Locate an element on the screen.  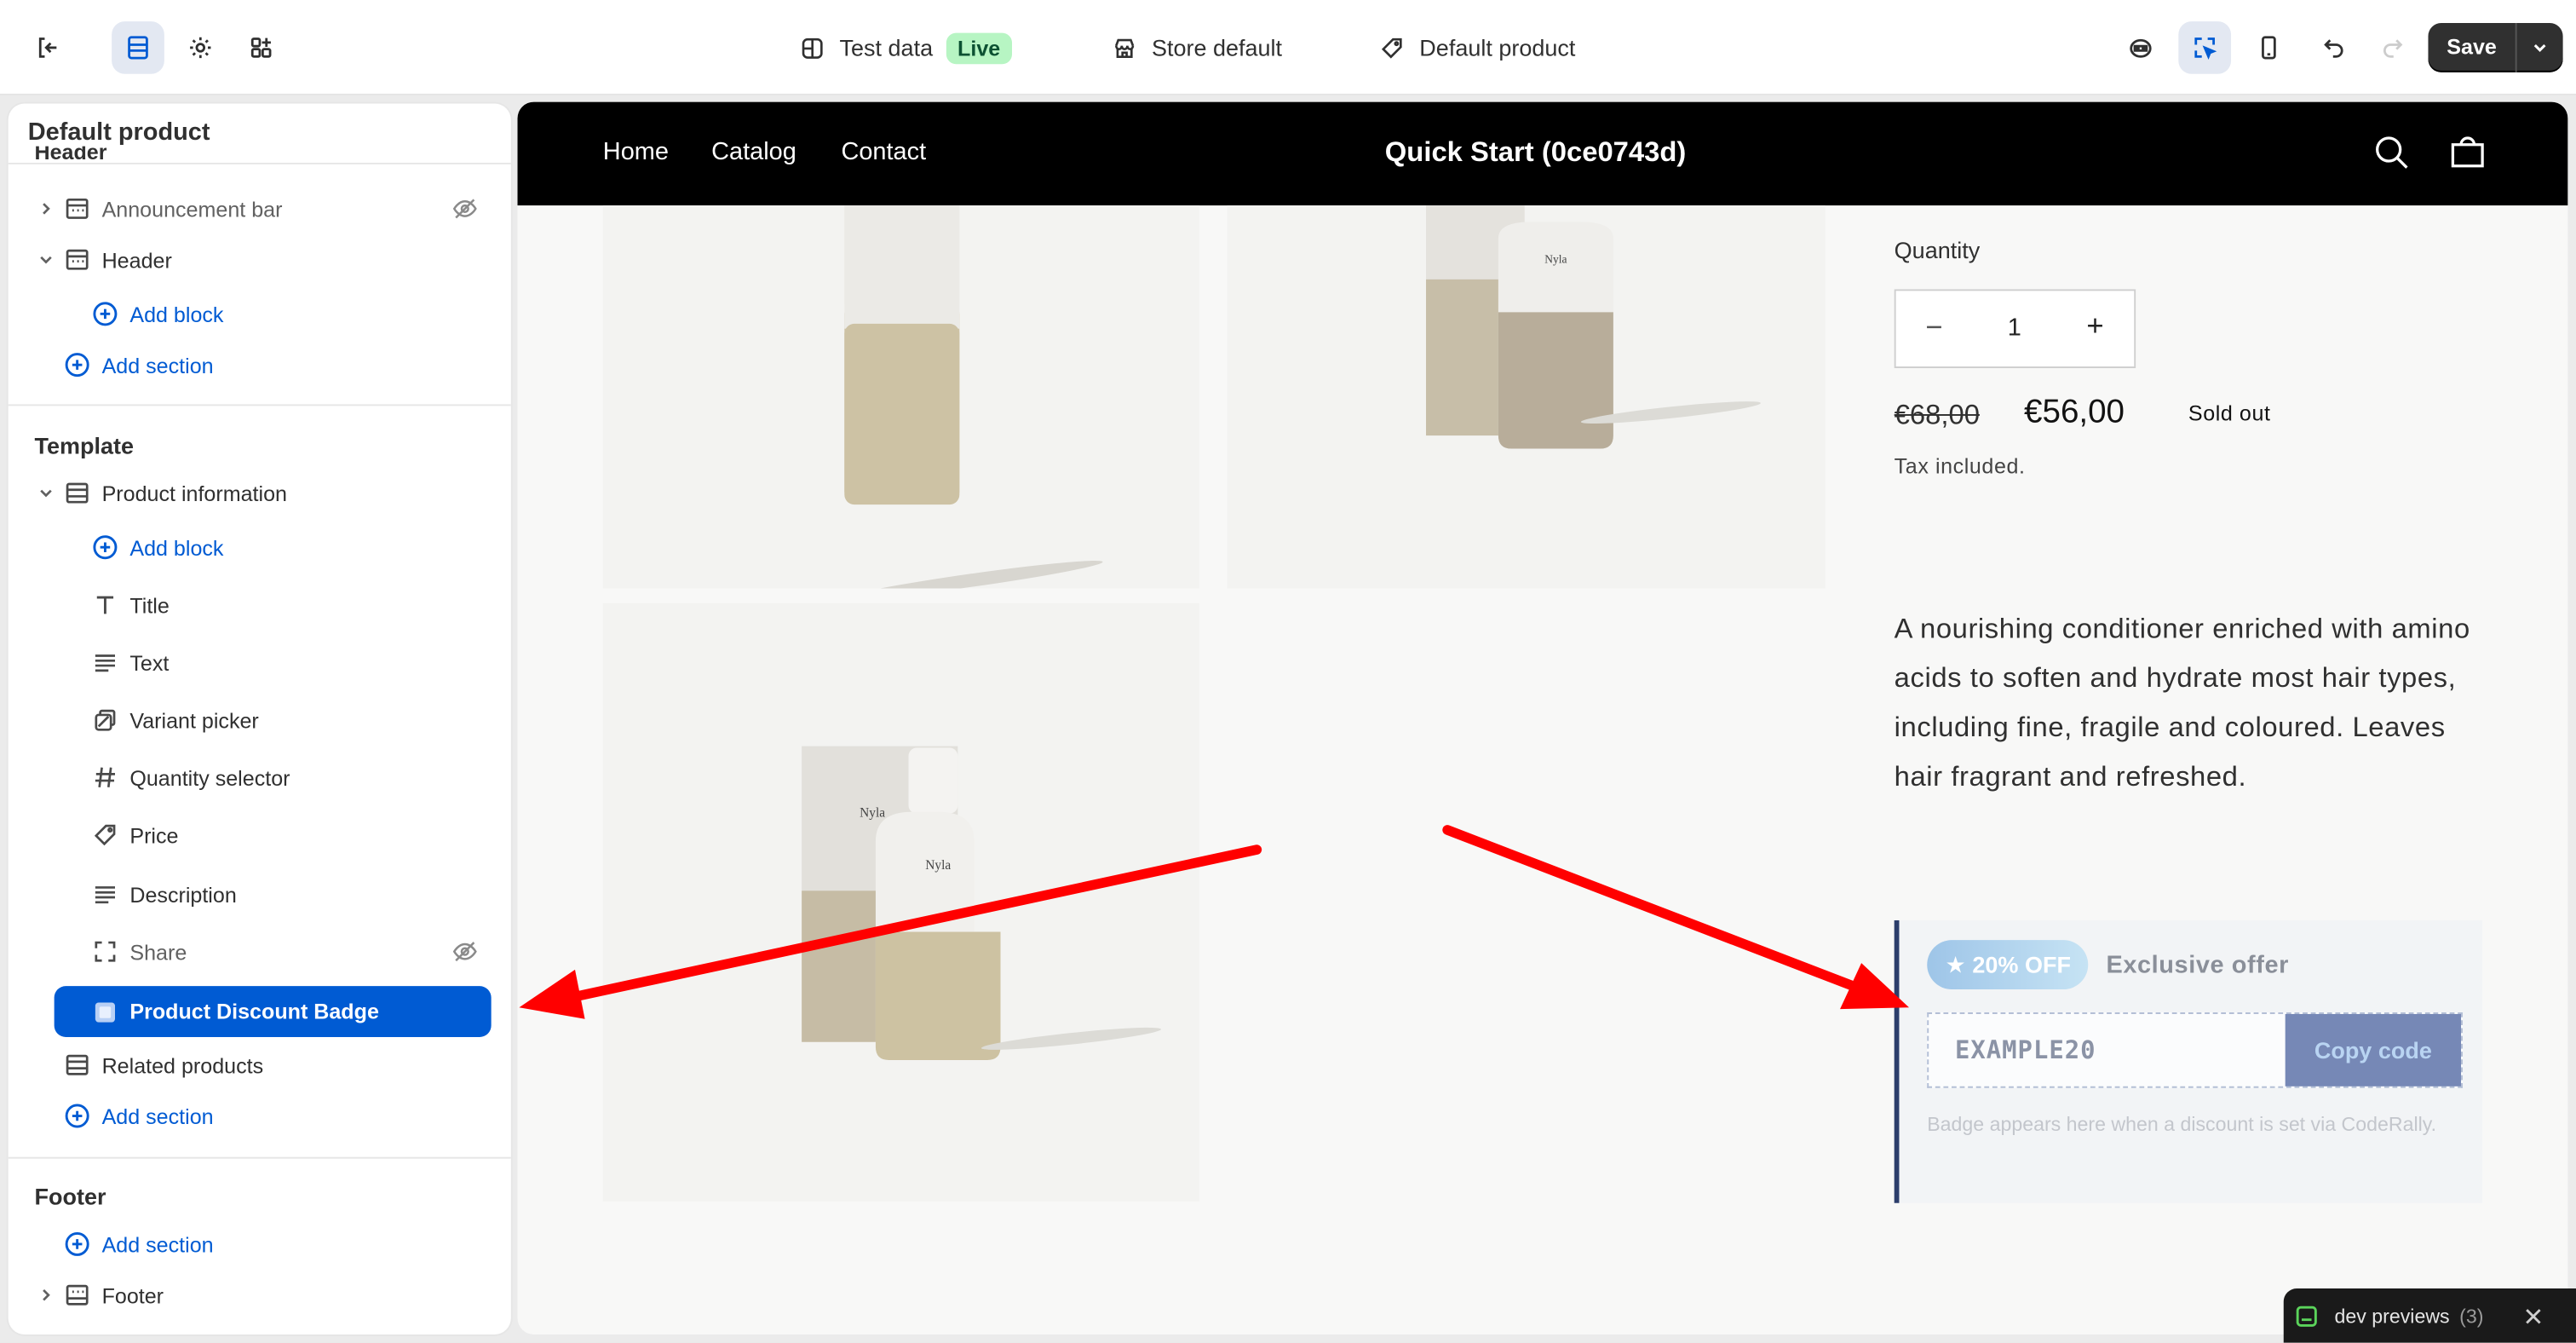
test-data-control: Test data Live is located at coordinates (905, 47).